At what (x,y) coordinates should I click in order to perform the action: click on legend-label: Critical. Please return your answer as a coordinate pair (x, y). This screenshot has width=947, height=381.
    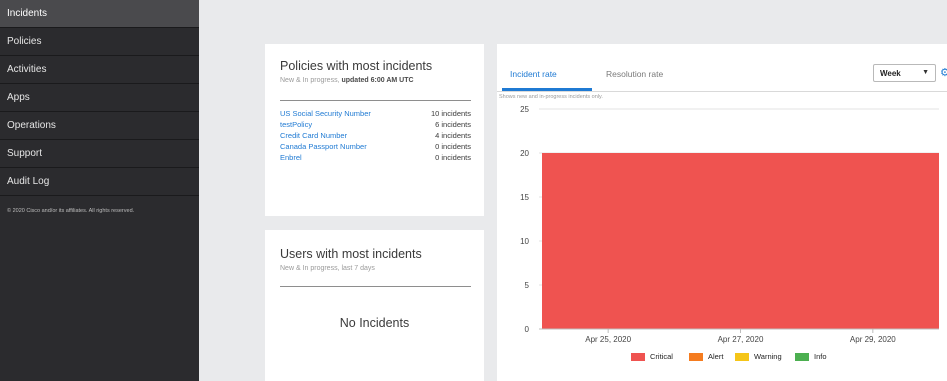
    Looking at the image, I should click on (661, 356).